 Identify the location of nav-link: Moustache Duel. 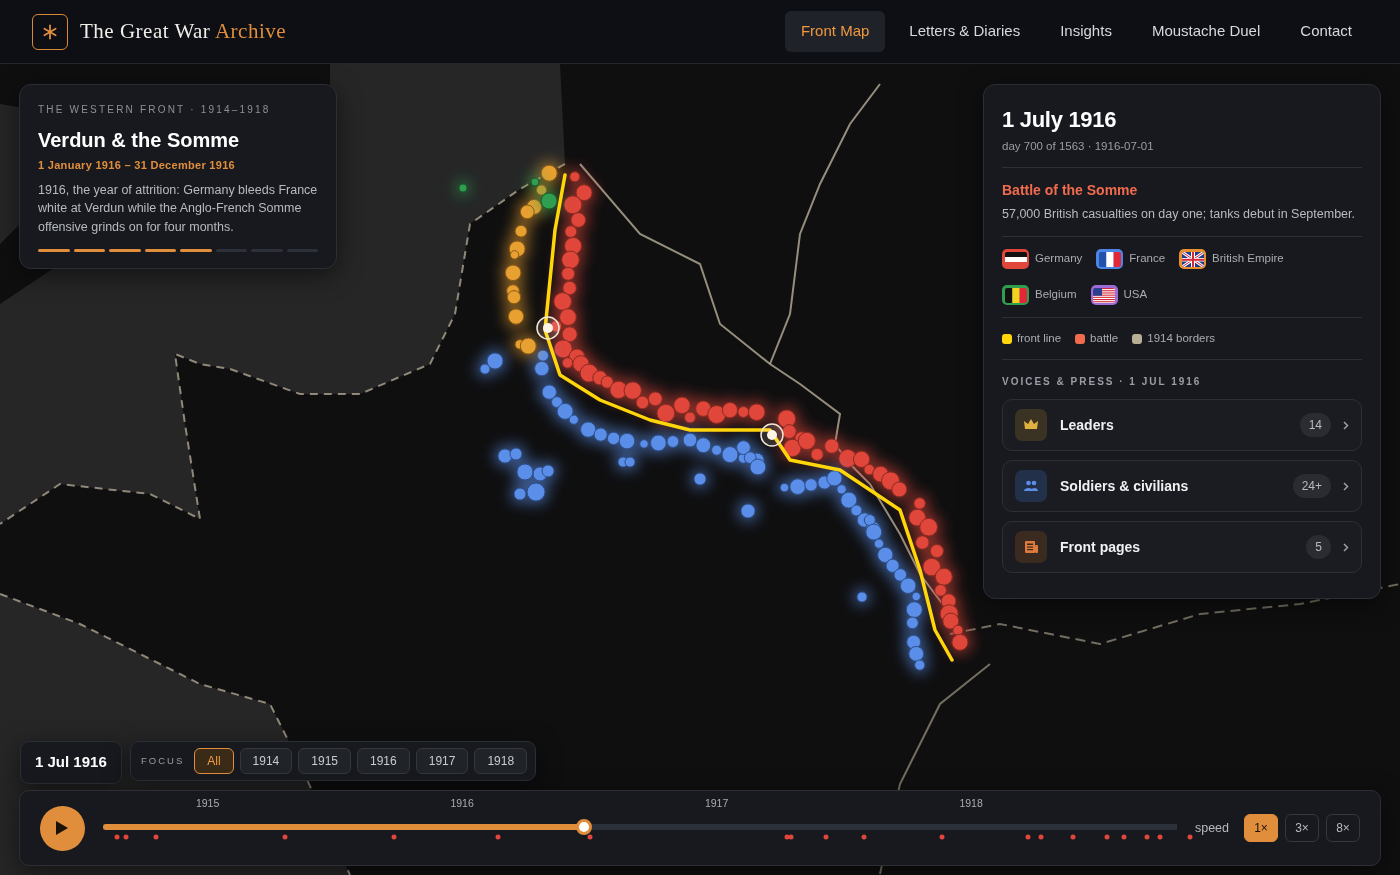
(1206, 31).